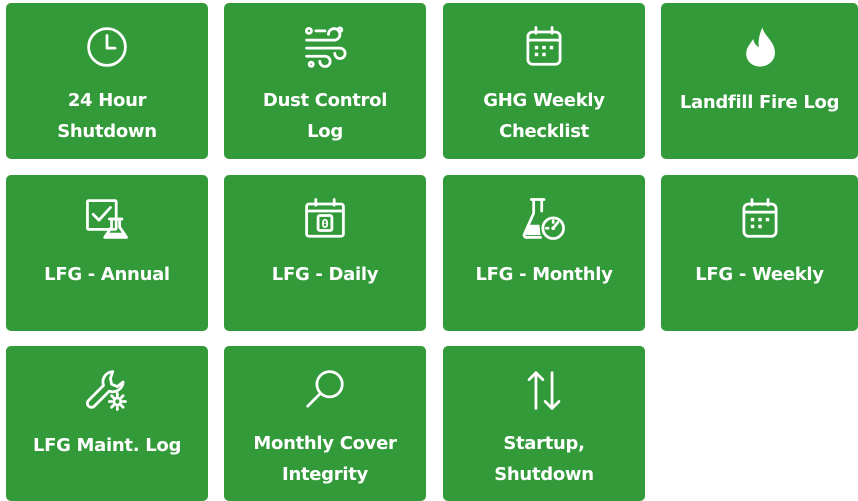  I want to click on tile-label: LFG Maint. Log, so click(107, 445).